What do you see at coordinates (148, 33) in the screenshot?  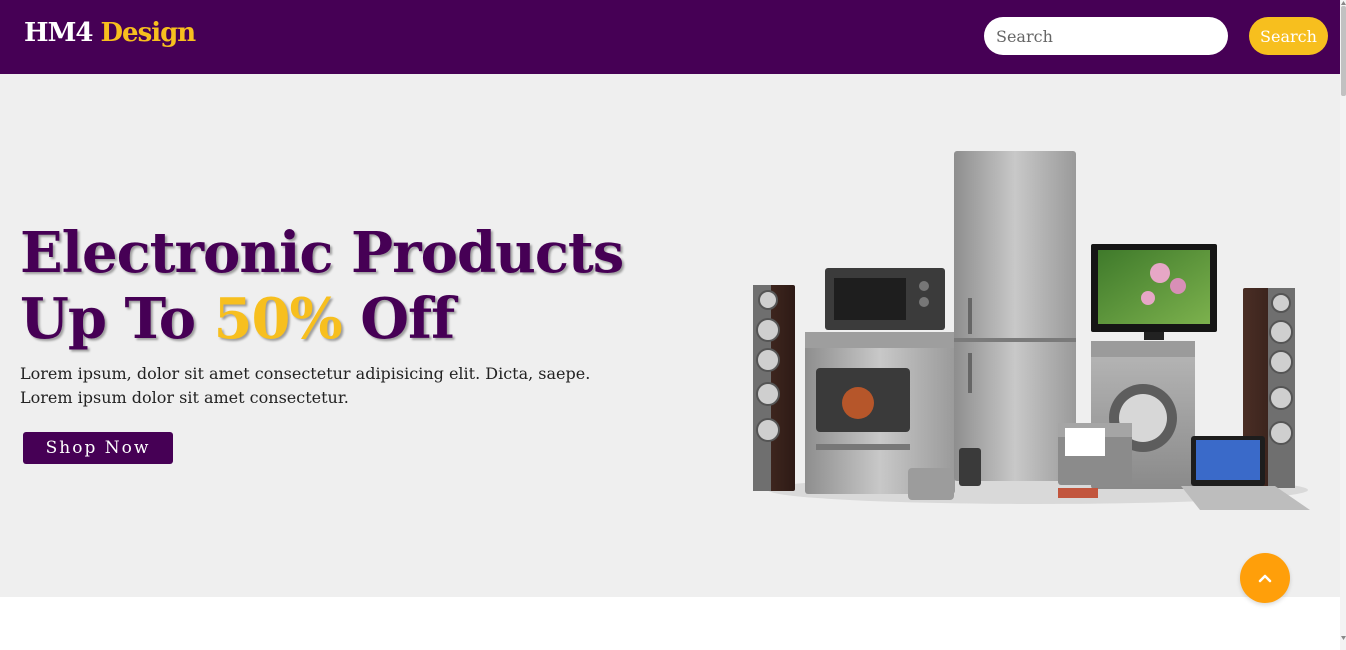 I see `logo-accent-text: Design` at bounding box center [148, 33].